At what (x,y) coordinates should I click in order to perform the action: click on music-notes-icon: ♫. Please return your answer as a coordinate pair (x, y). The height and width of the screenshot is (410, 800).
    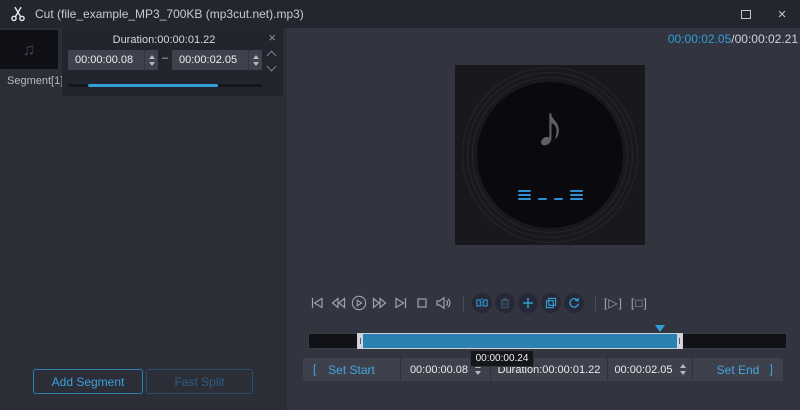
    Looking at the image, I should click on (29, 49).